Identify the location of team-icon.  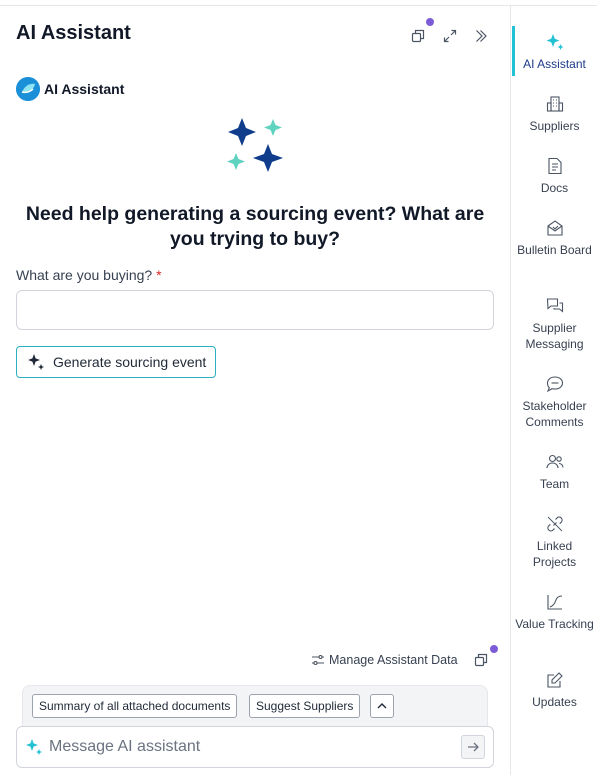
(555, 462).